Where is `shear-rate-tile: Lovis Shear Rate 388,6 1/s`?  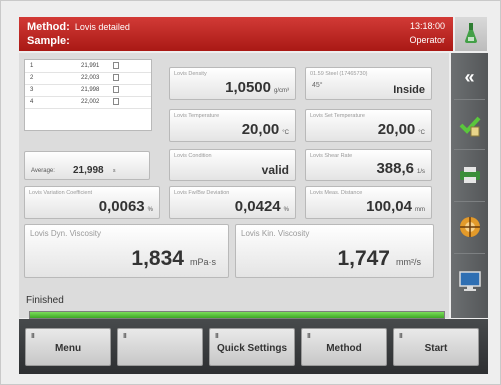
shear-rate-tile: Lovis Shear Rate 388,6 1/s is located at coordinates (368, 165).